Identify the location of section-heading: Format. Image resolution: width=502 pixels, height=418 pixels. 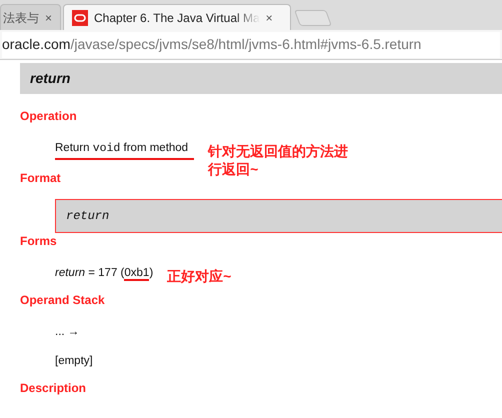
(41, 178).